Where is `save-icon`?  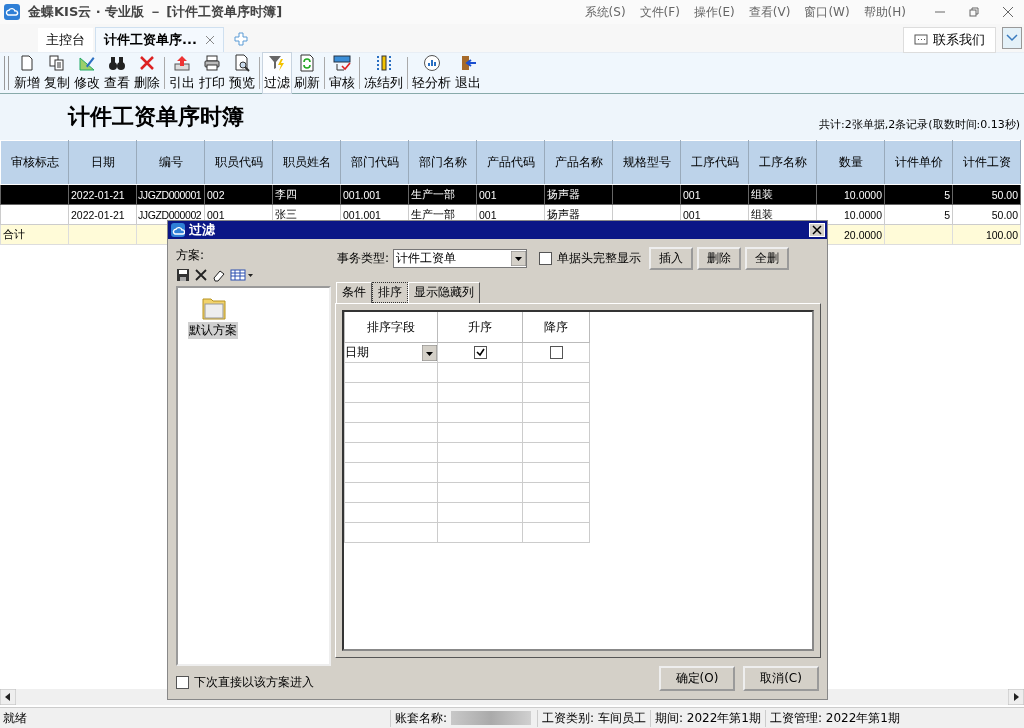
save-icon is located at coordinates (183, 275).